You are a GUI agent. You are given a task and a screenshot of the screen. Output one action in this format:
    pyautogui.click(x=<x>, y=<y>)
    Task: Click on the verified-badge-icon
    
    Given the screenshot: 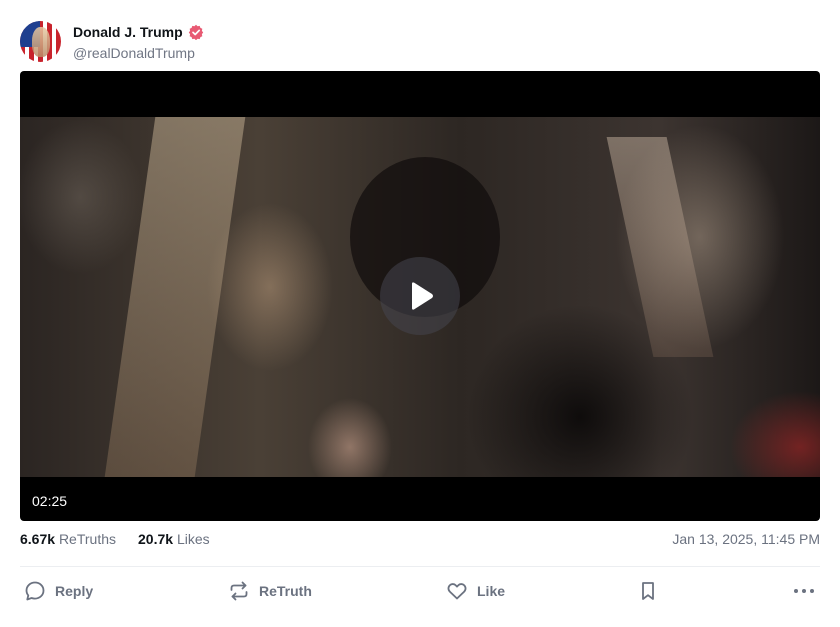 What is the action you would take?
    pyautogui.click(x=195, y=32)
    